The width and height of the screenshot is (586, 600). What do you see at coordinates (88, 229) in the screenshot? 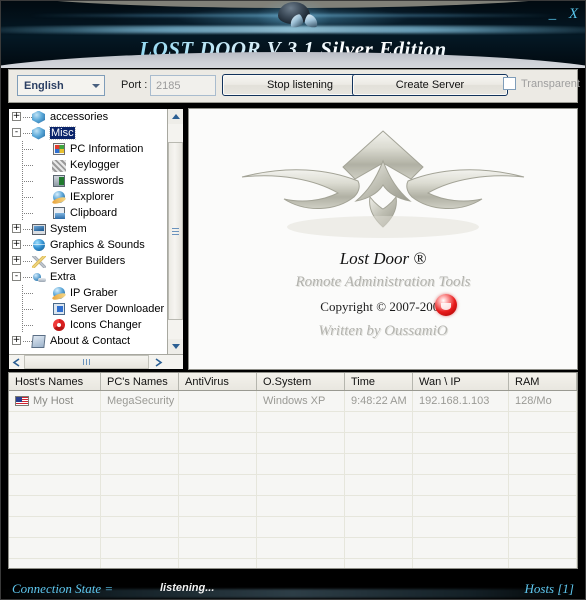
I see `tree-item-system: + System` at bounding box center [88, 229].